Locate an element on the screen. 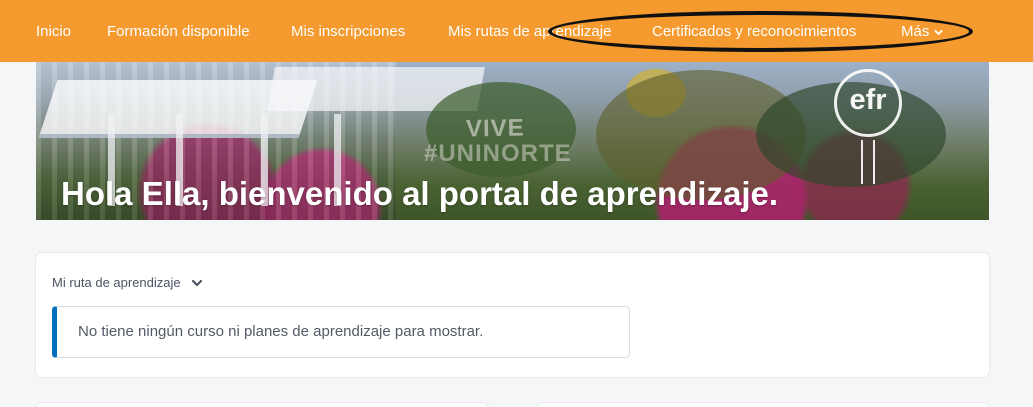  nav-item-mis-rutas-de-aprendizaje: Mis rutas de aprendizaje is located at coordinates (529, 32).